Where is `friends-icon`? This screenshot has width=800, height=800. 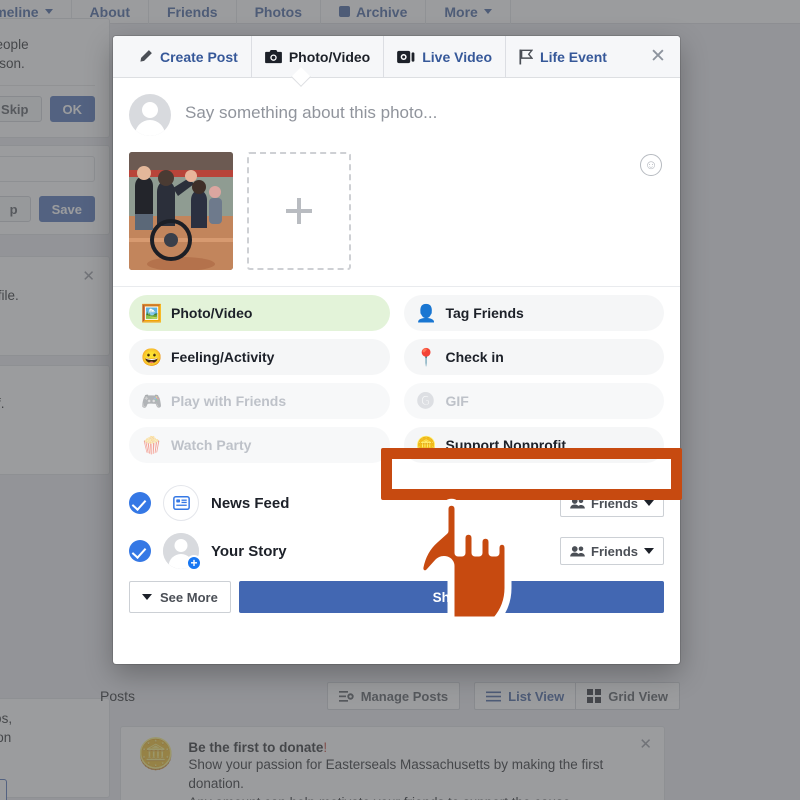
friends-icon is located at coordinates (577, 551).